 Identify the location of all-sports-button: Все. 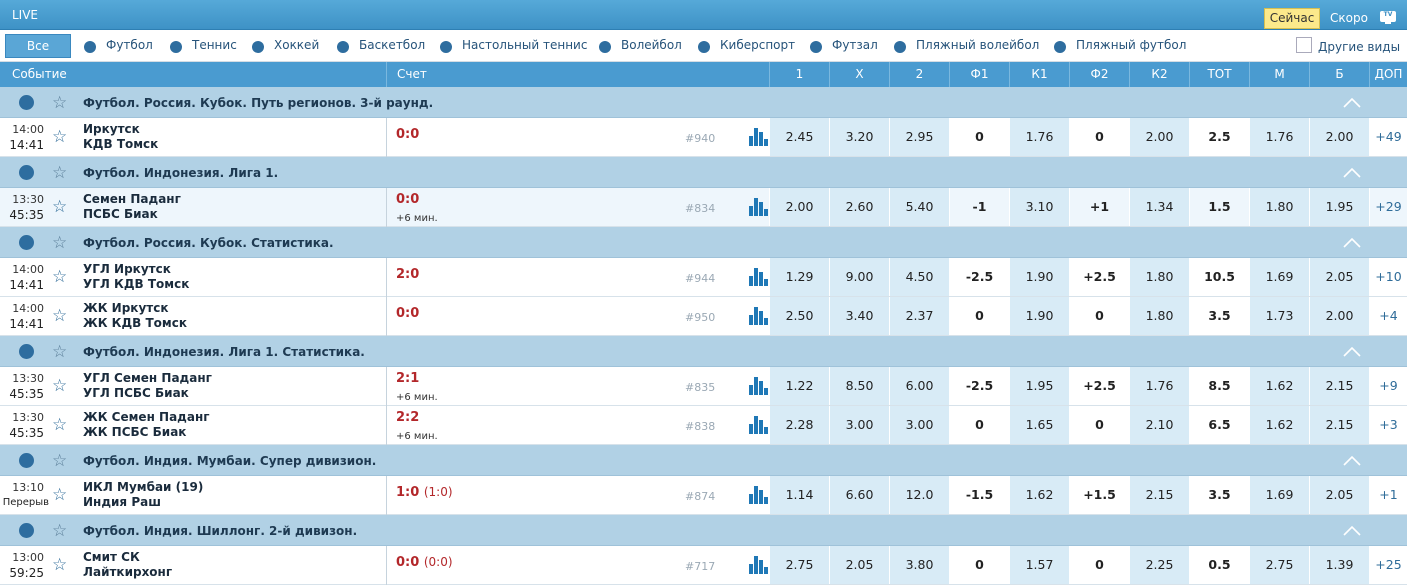
(38, 46).